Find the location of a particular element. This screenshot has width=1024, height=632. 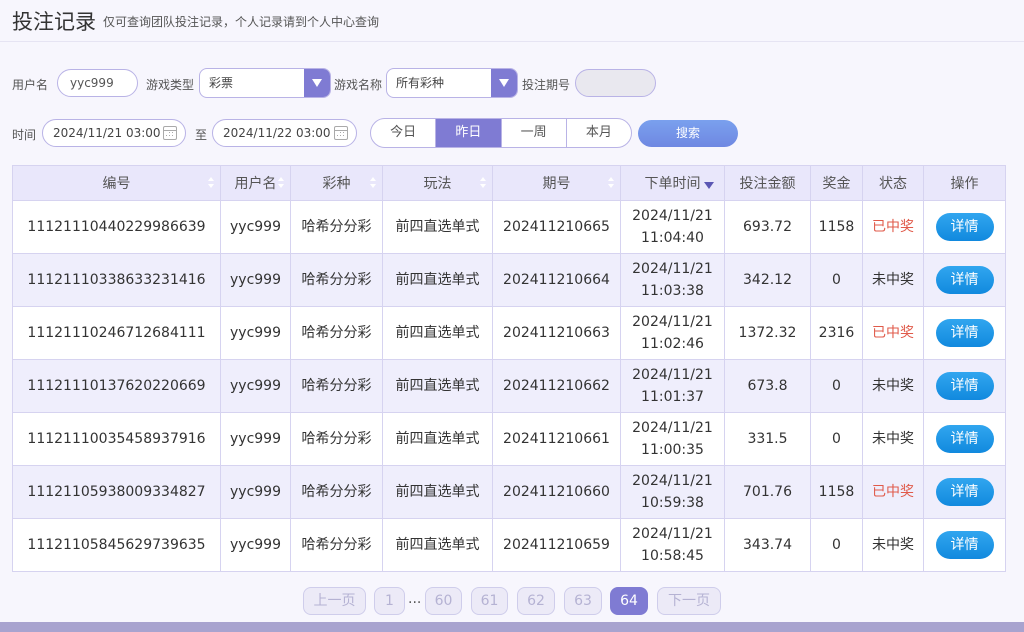

column-header-order-time: 下单时间 is located at coordinates (672, 183).